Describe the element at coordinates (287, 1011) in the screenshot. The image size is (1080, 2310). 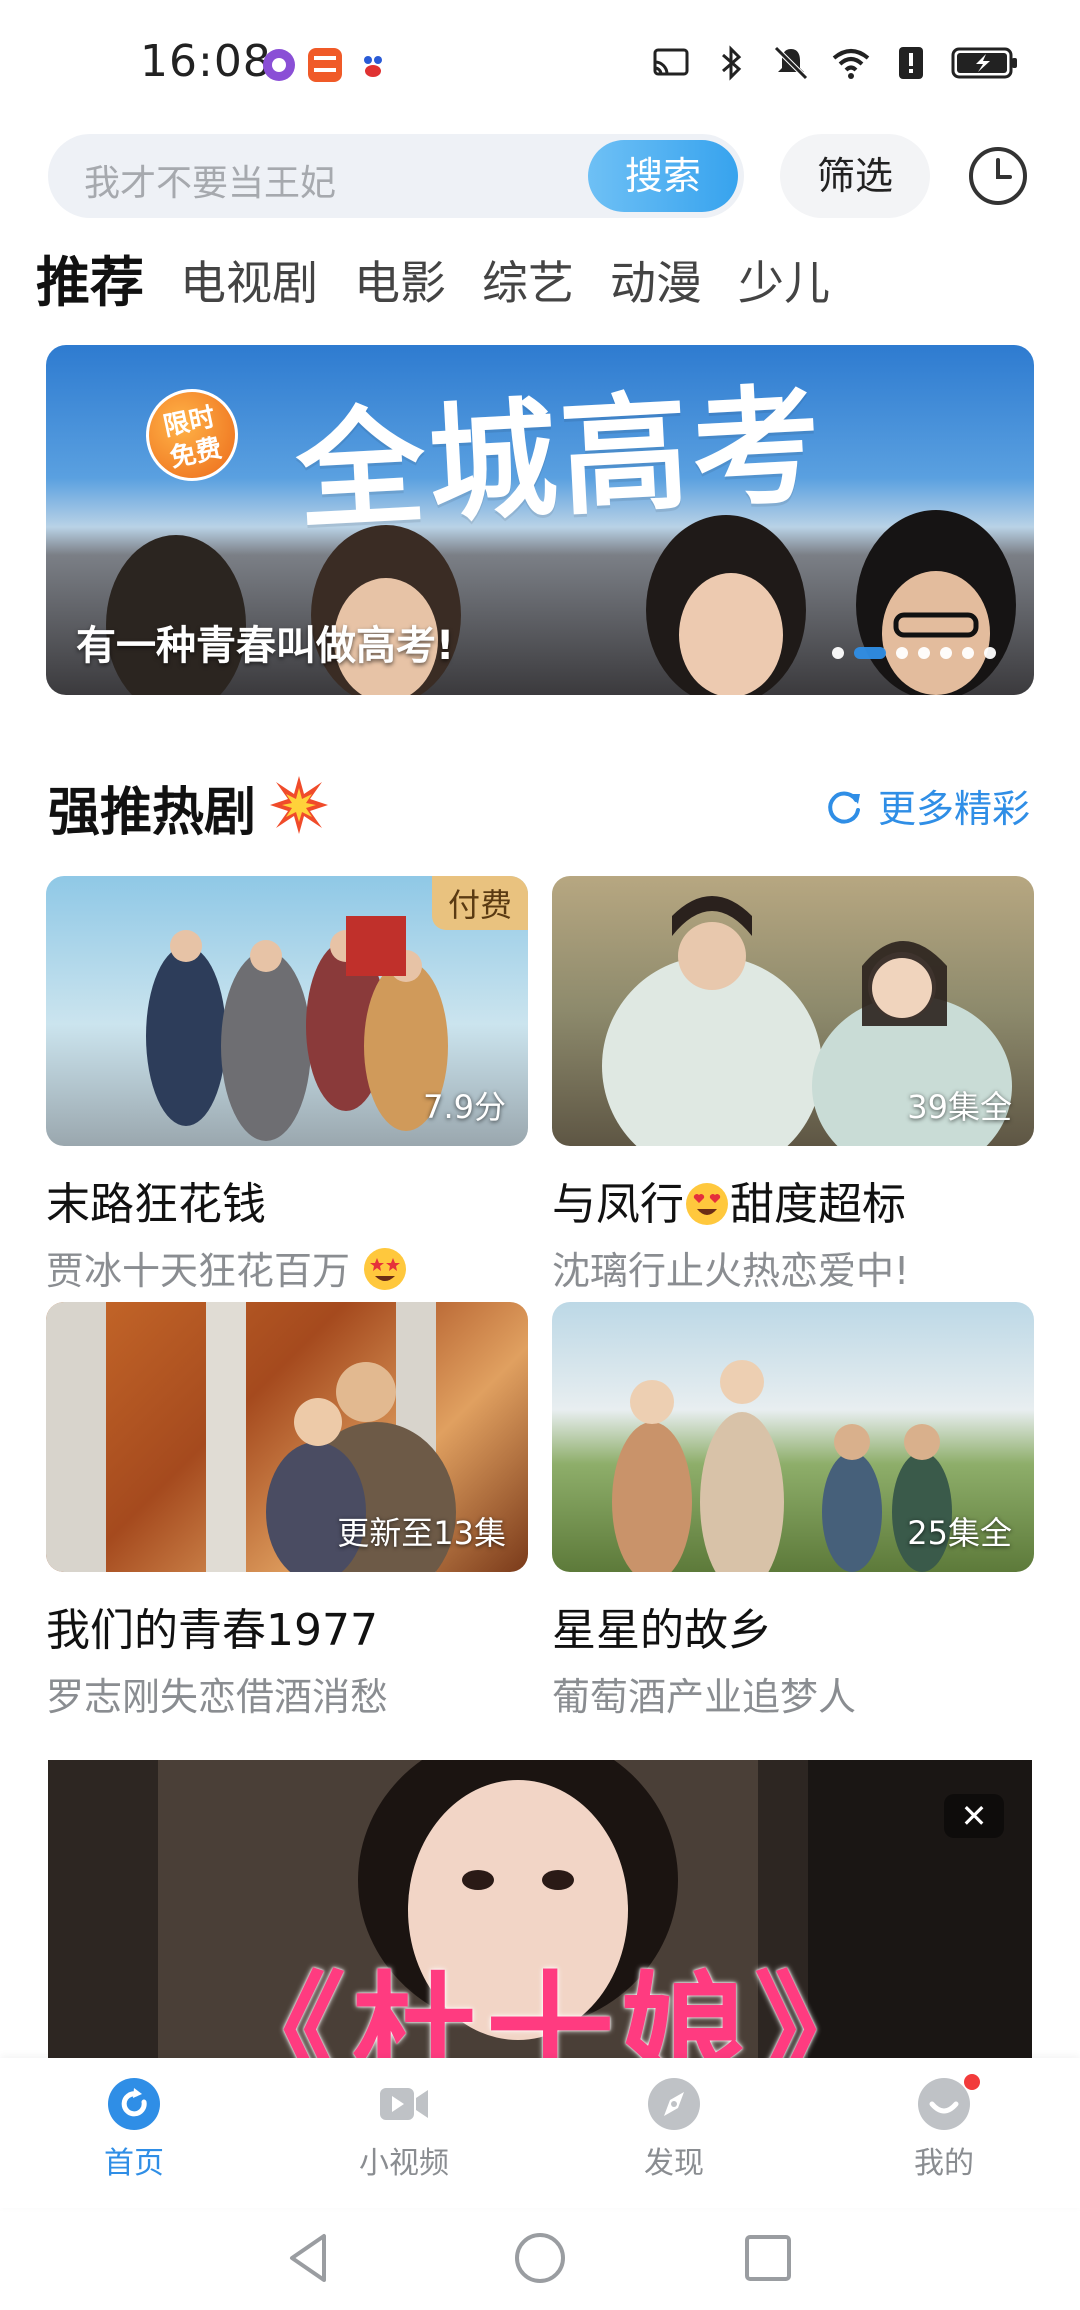
I see `card-thumbnail: 付费 7.9分` at that location.